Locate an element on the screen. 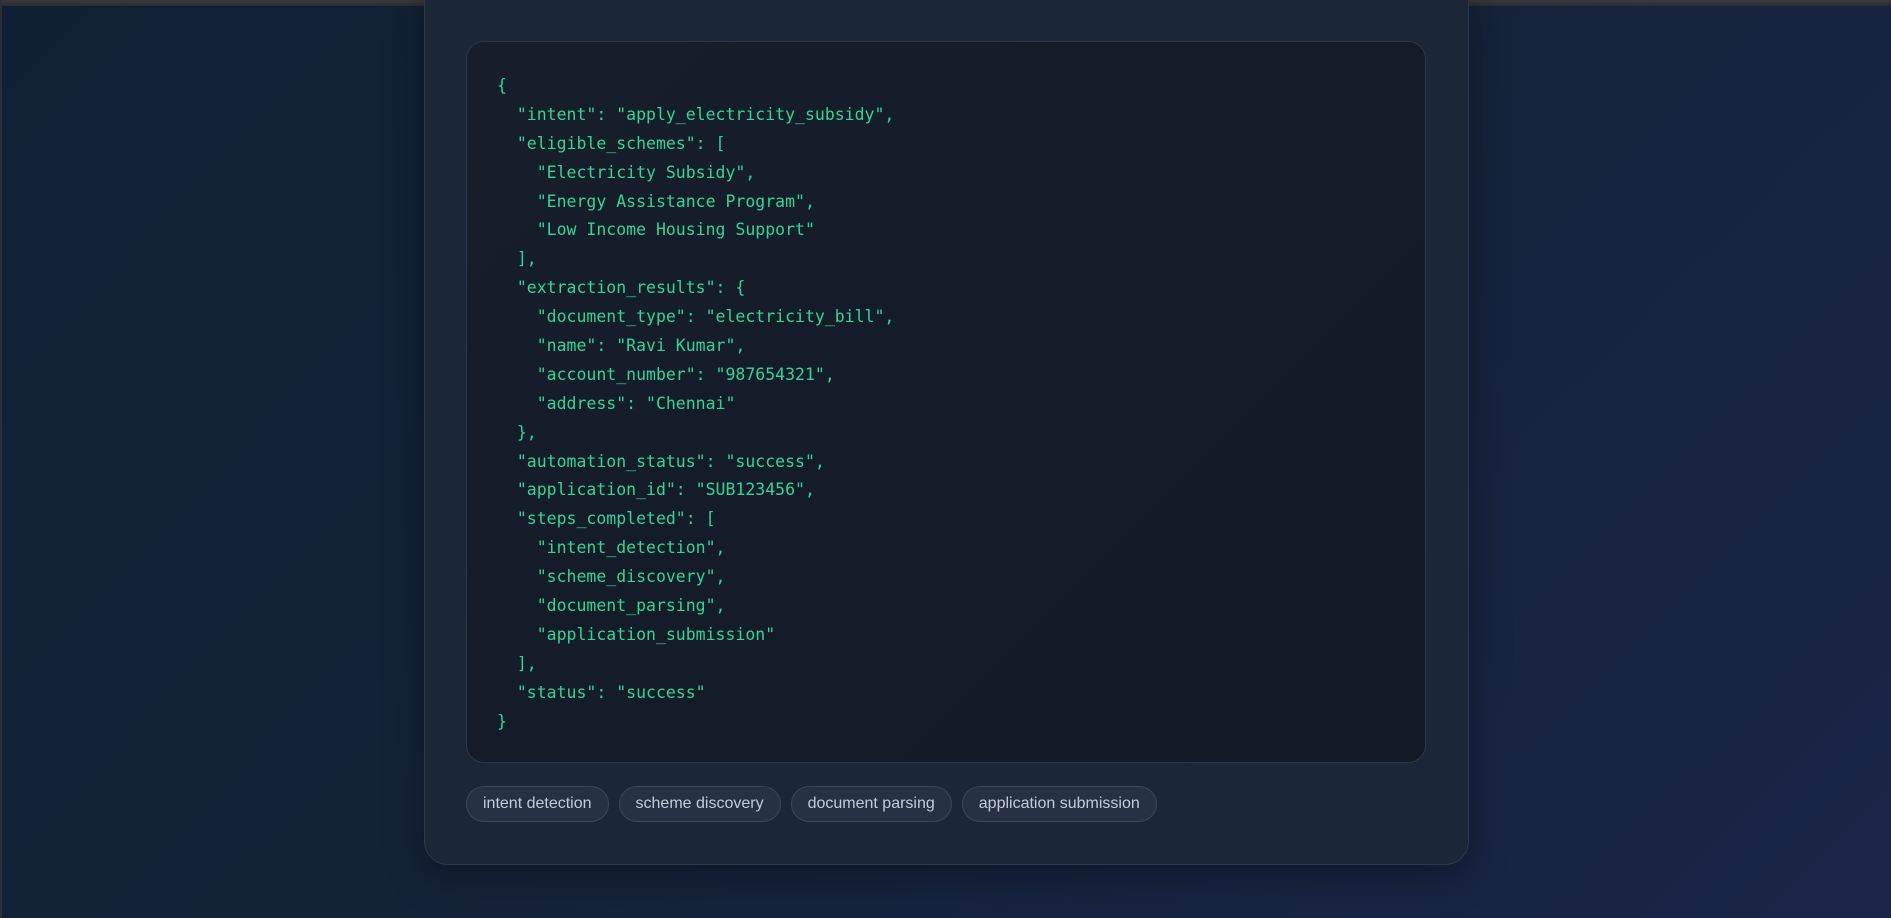 This screenshot has height=918, width=1891. code-line: }, is located at coordinates (517, 432).